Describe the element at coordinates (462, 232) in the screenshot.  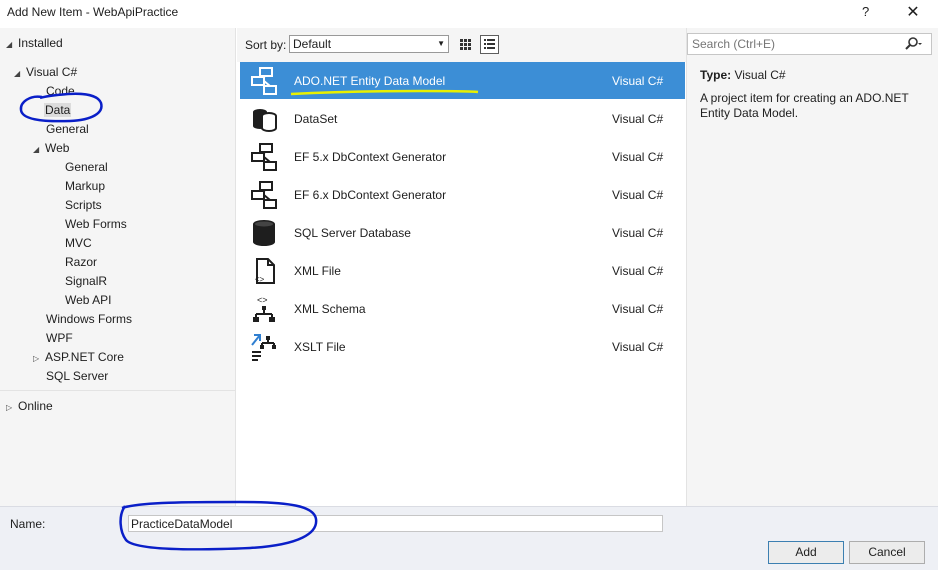
I see `template-item-sql-server-database: SQL Server Database Visual C#` at that location.